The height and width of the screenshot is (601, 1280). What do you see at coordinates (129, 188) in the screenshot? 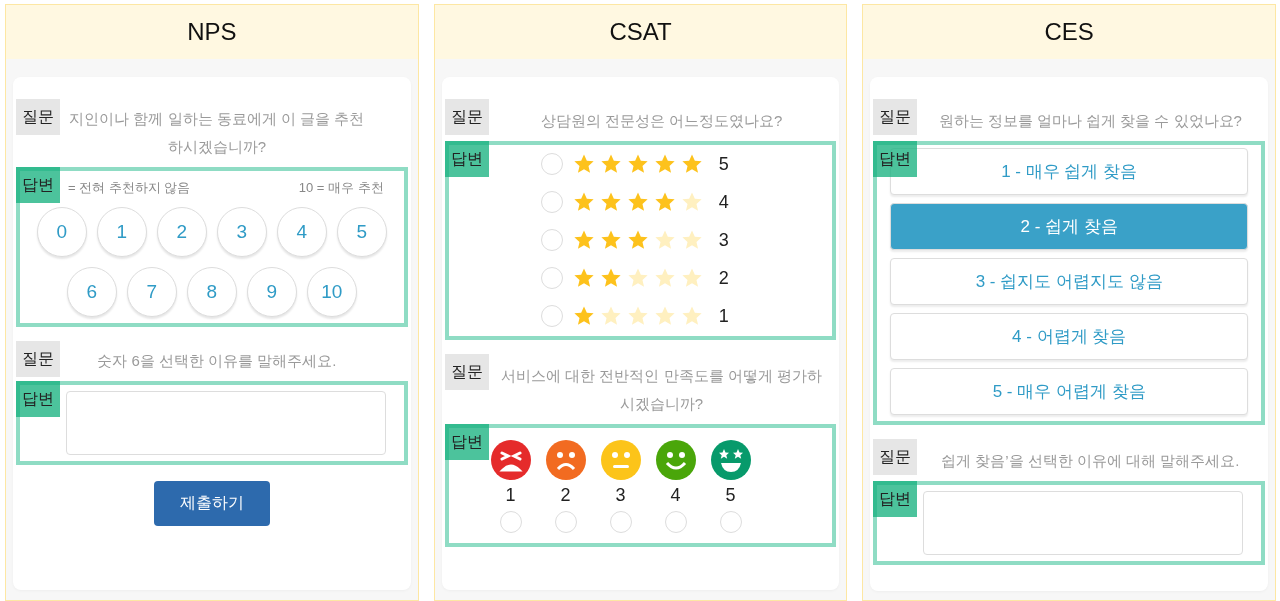
I see `scale-label: = 전혀 추천하지 않음` at bounding box center [129, 188].